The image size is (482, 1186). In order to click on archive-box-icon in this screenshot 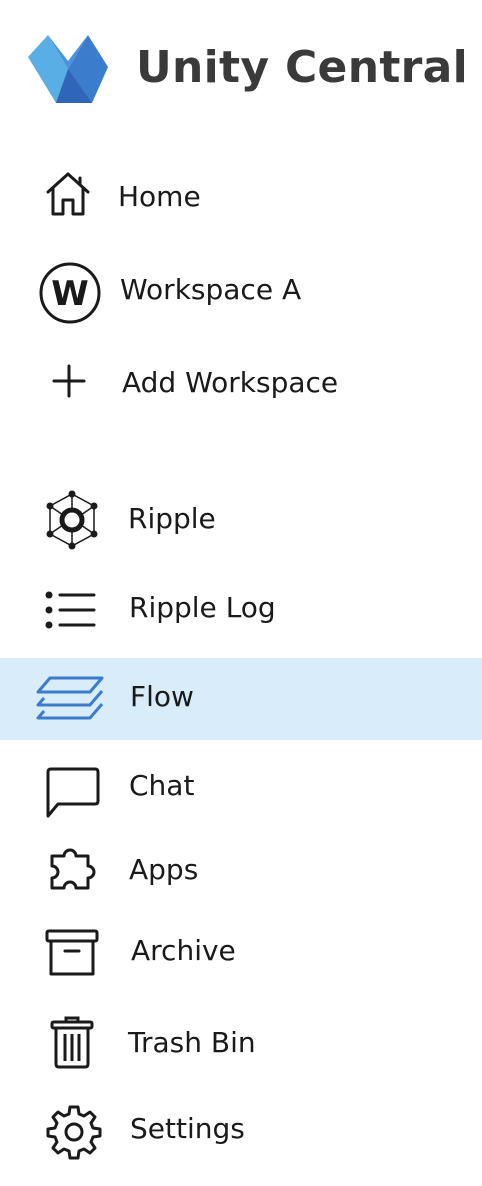, I will do `click(72, 952)`.